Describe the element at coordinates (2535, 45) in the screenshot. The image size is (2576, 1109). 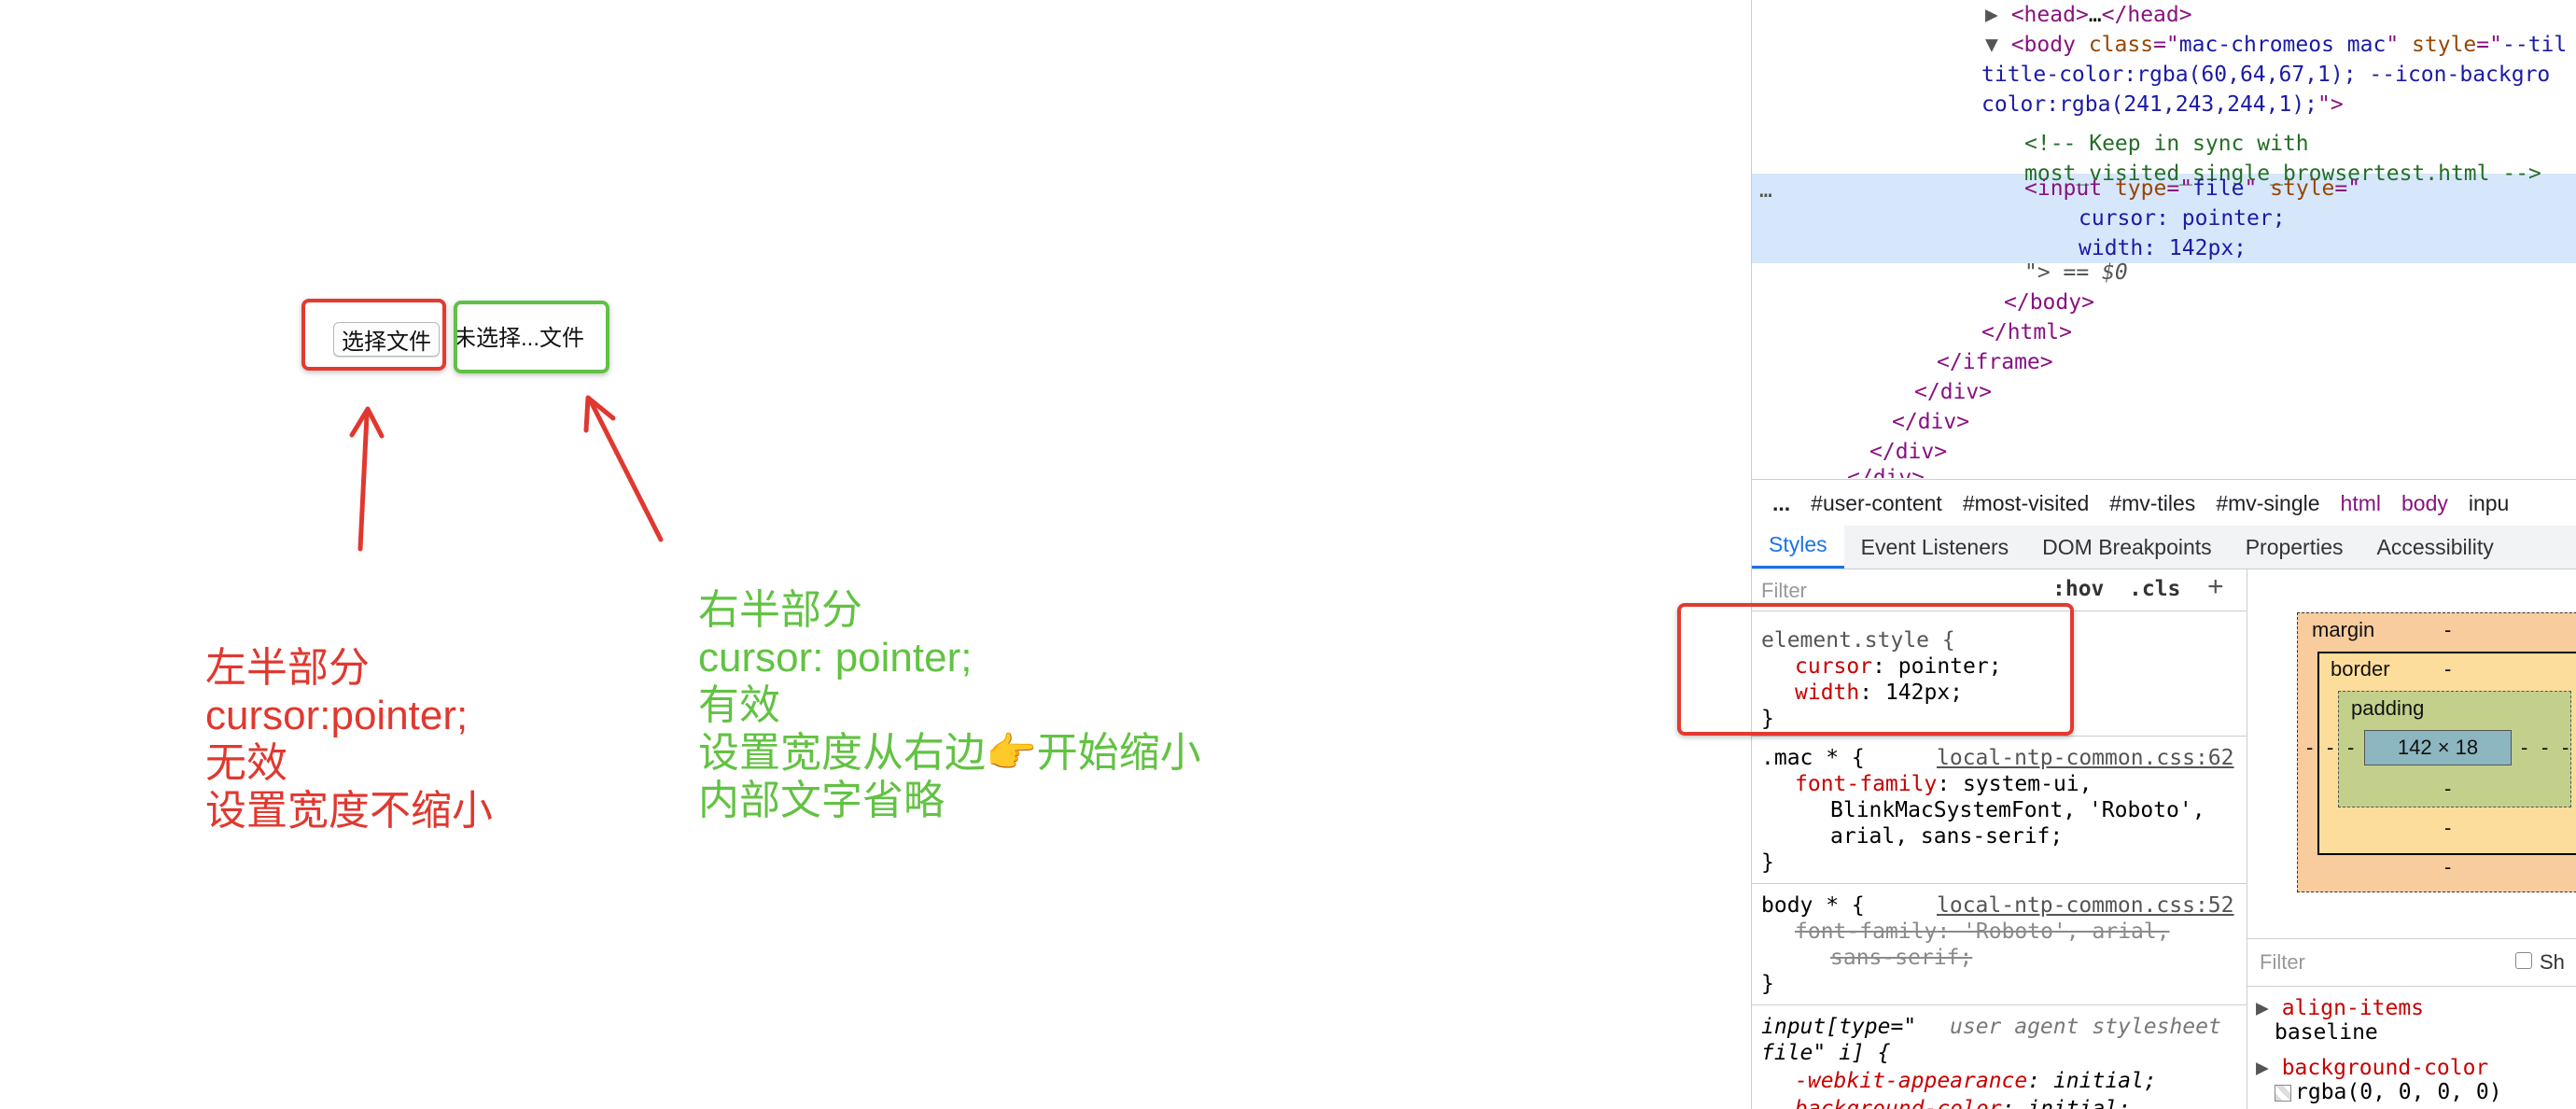
I see `attr-value: --til` at that location.